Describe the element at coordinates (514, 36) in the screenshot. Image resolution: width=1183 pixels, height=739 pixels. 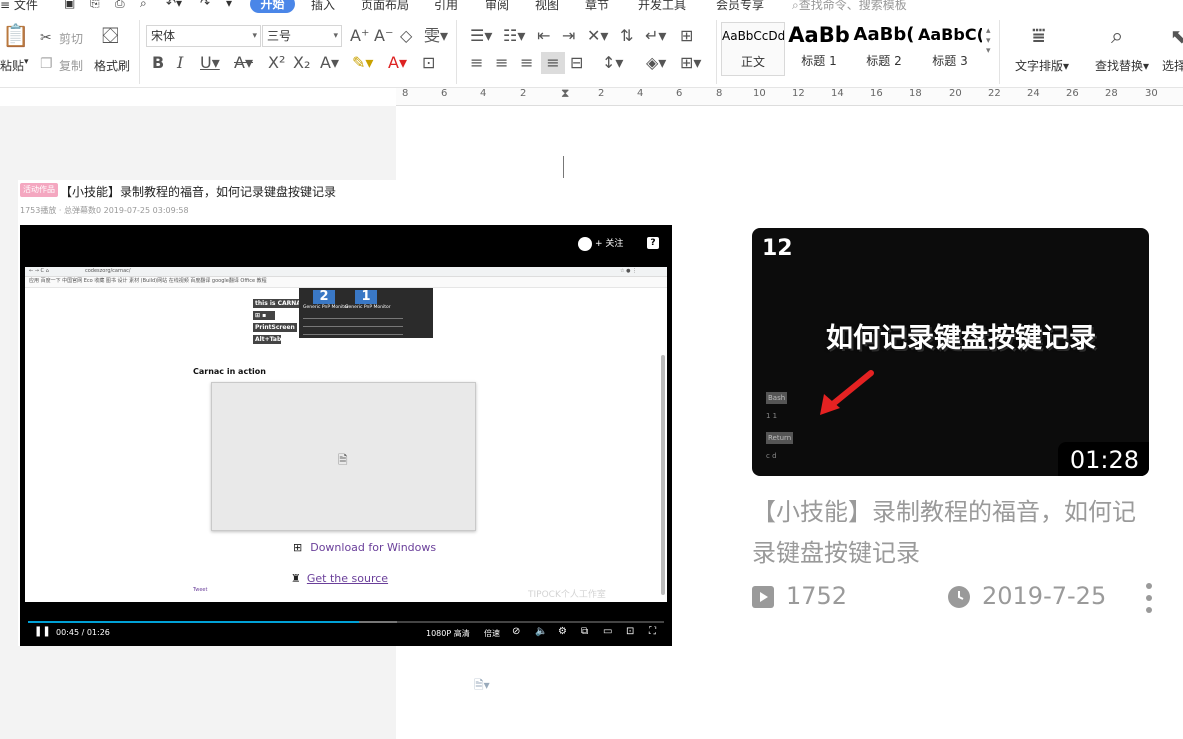
I see `numbered-list-icon: ☷▾` at that location.